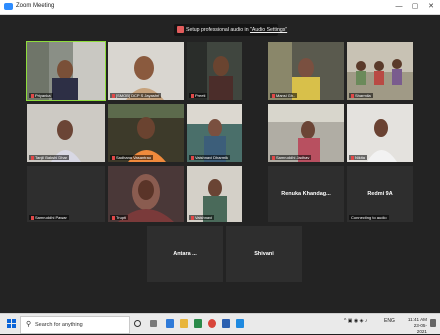 Image resolution: width=440 pixels, height=335 pixels. I want to click on video-tile: Redmi 9A Connecting to audio, so click(380, 194).